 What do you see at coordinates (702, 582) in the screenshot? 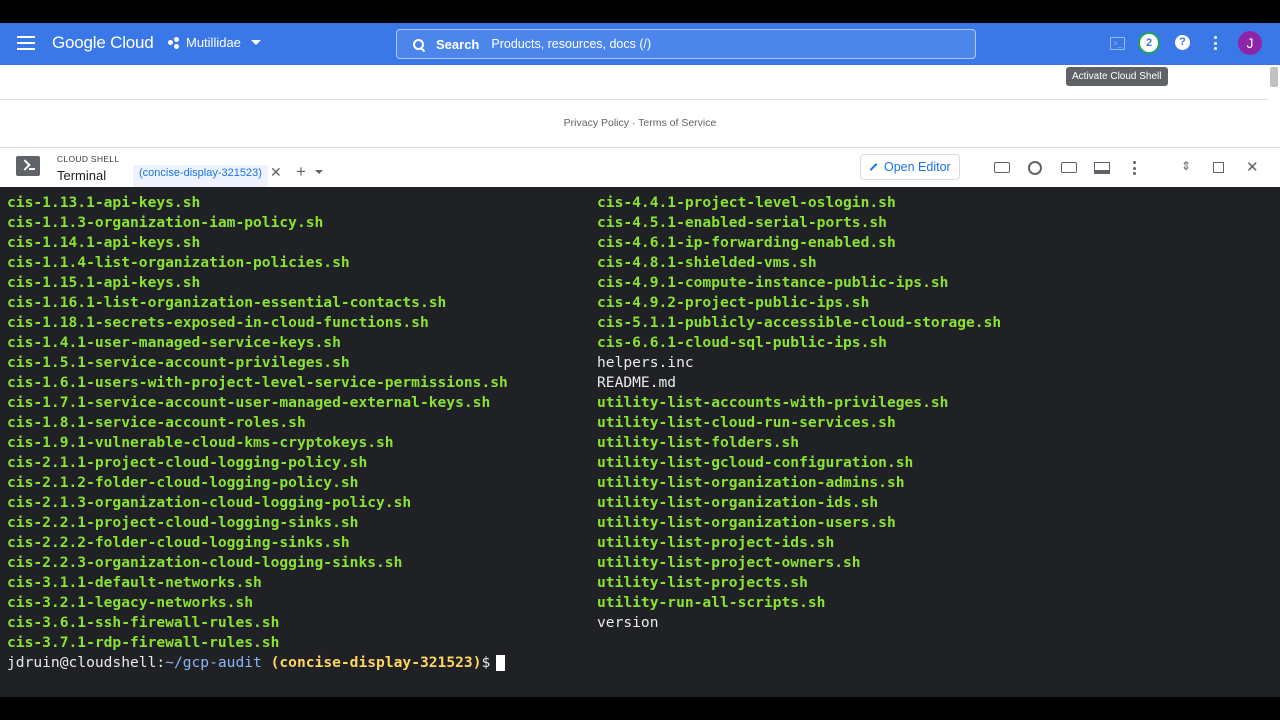
I see `terminal-file-entry: utility-list-projects.sh` at bounding box center [702, 582].